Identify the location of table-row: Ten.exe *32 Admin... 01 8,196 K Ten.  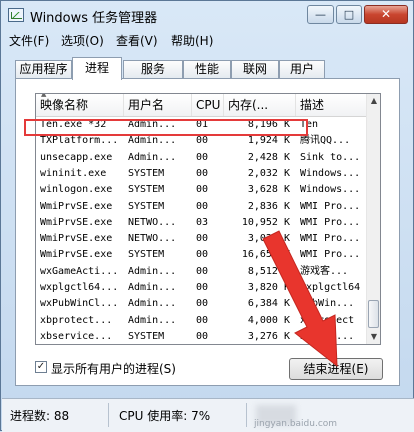
(201, 125).